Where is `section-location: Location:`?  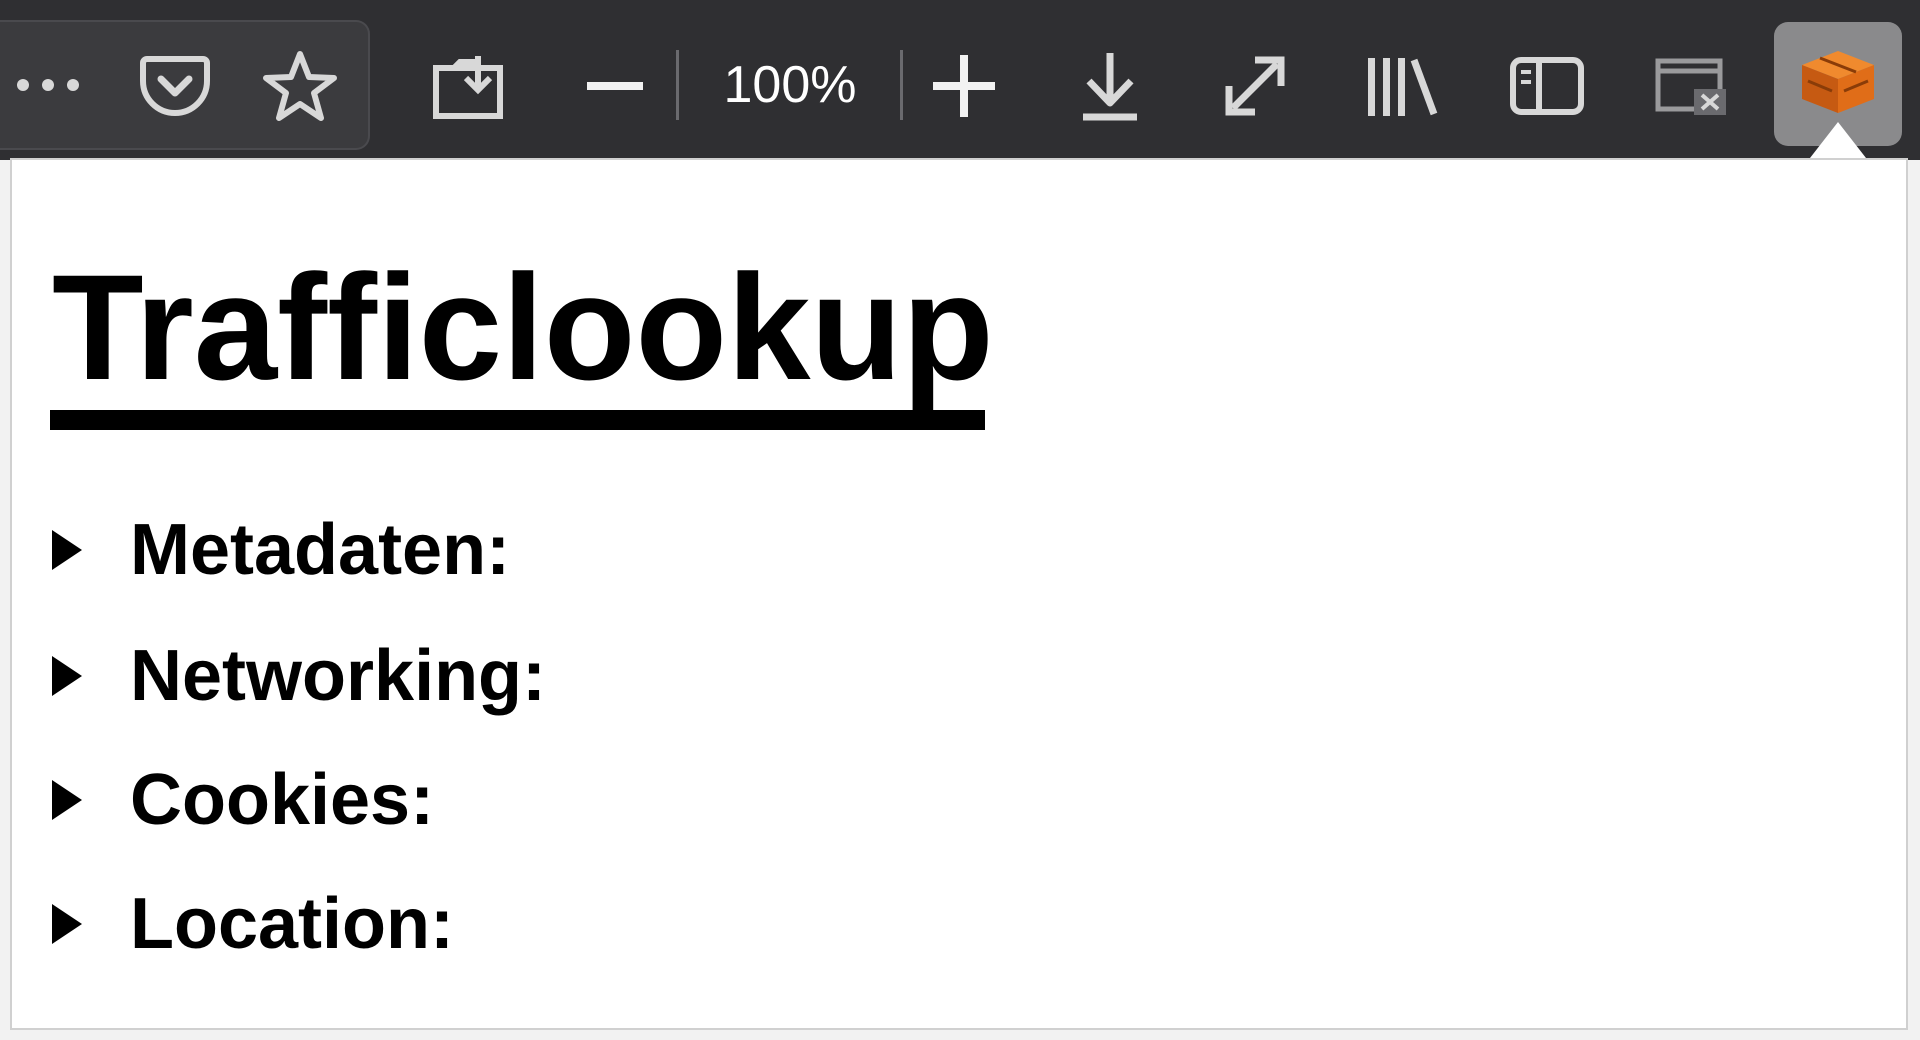
section-location: Location: is located at coordinates (253, 924).